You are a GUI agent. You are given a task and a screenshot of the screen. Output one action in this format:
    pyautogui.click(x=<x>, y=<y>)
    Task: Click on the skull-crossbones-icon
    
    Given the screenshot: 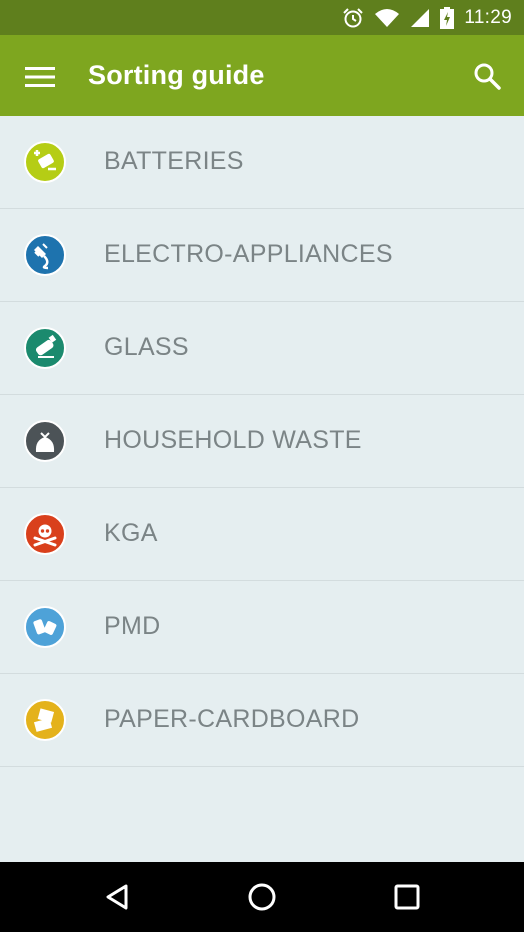 What is the action you would take?
    pyautogui.click(x=45, y=534)
    